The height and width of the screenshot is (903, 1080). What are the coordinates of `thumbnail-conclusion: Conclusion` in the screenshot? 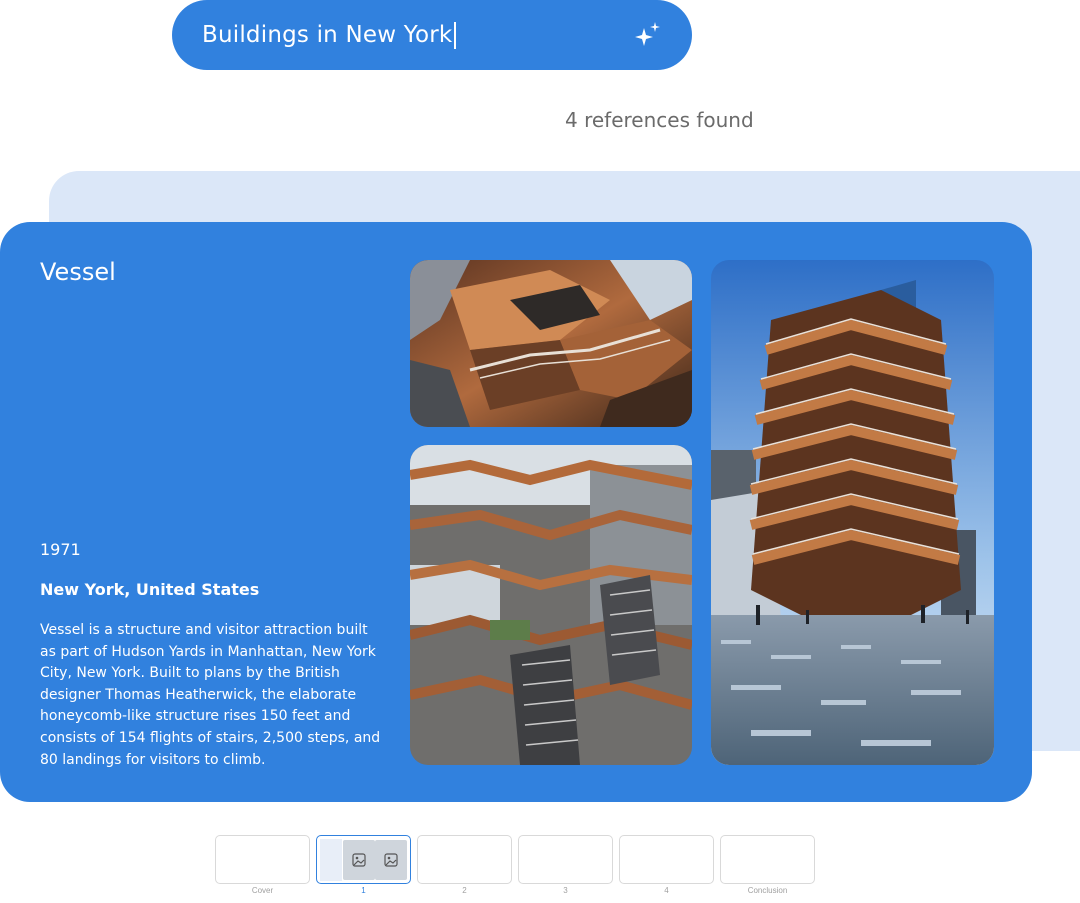 It's located at (767, 865).